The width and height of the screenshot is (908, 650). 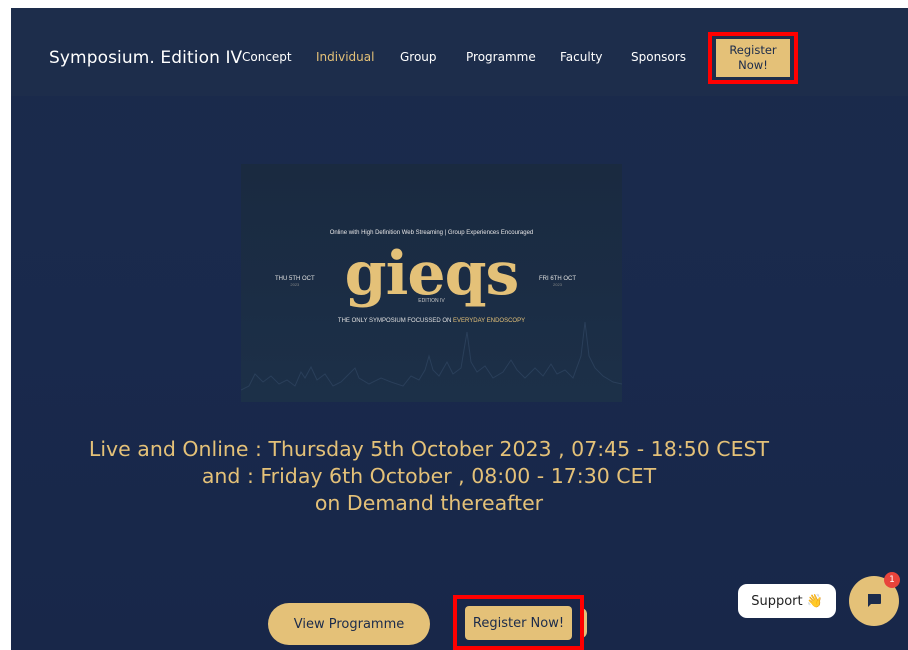 I want to click on nav-link-group: Group, so click(x=418, y=57).